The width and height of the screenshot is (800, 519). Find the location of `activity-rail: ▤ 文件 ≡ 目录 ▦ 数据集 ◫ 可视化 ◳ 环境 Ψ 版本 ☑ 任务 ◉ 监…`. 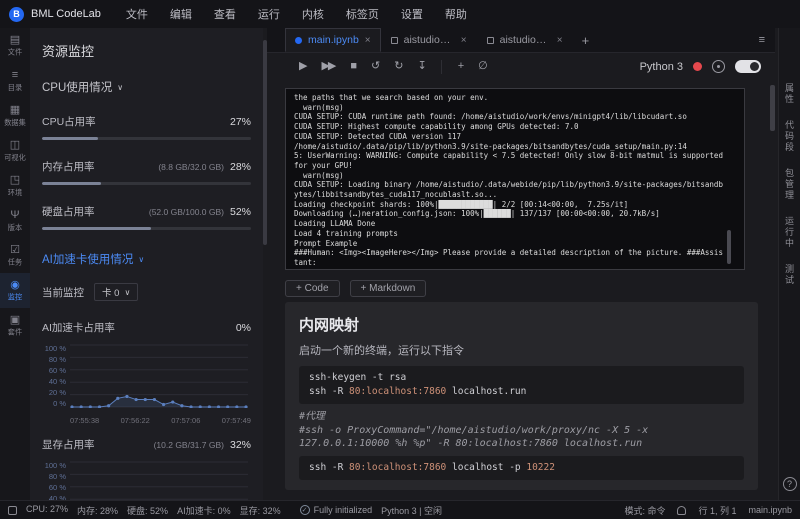

activity-rail: ▤ 文件 ≡ 目录 ▦ 数据集 ◫ 可视化 ◳ 环境 Ψ 版本 ☑ 任务 ◉ 监… is located at coordinates (15, 264).